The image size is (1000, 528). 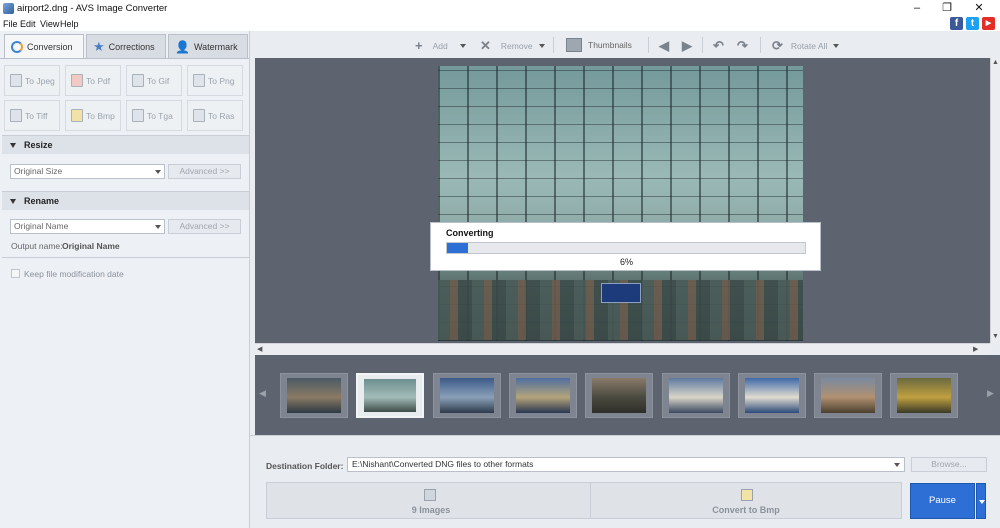 I want to click on format-pdf-button: To Pdf, so click(x=93, y=80).